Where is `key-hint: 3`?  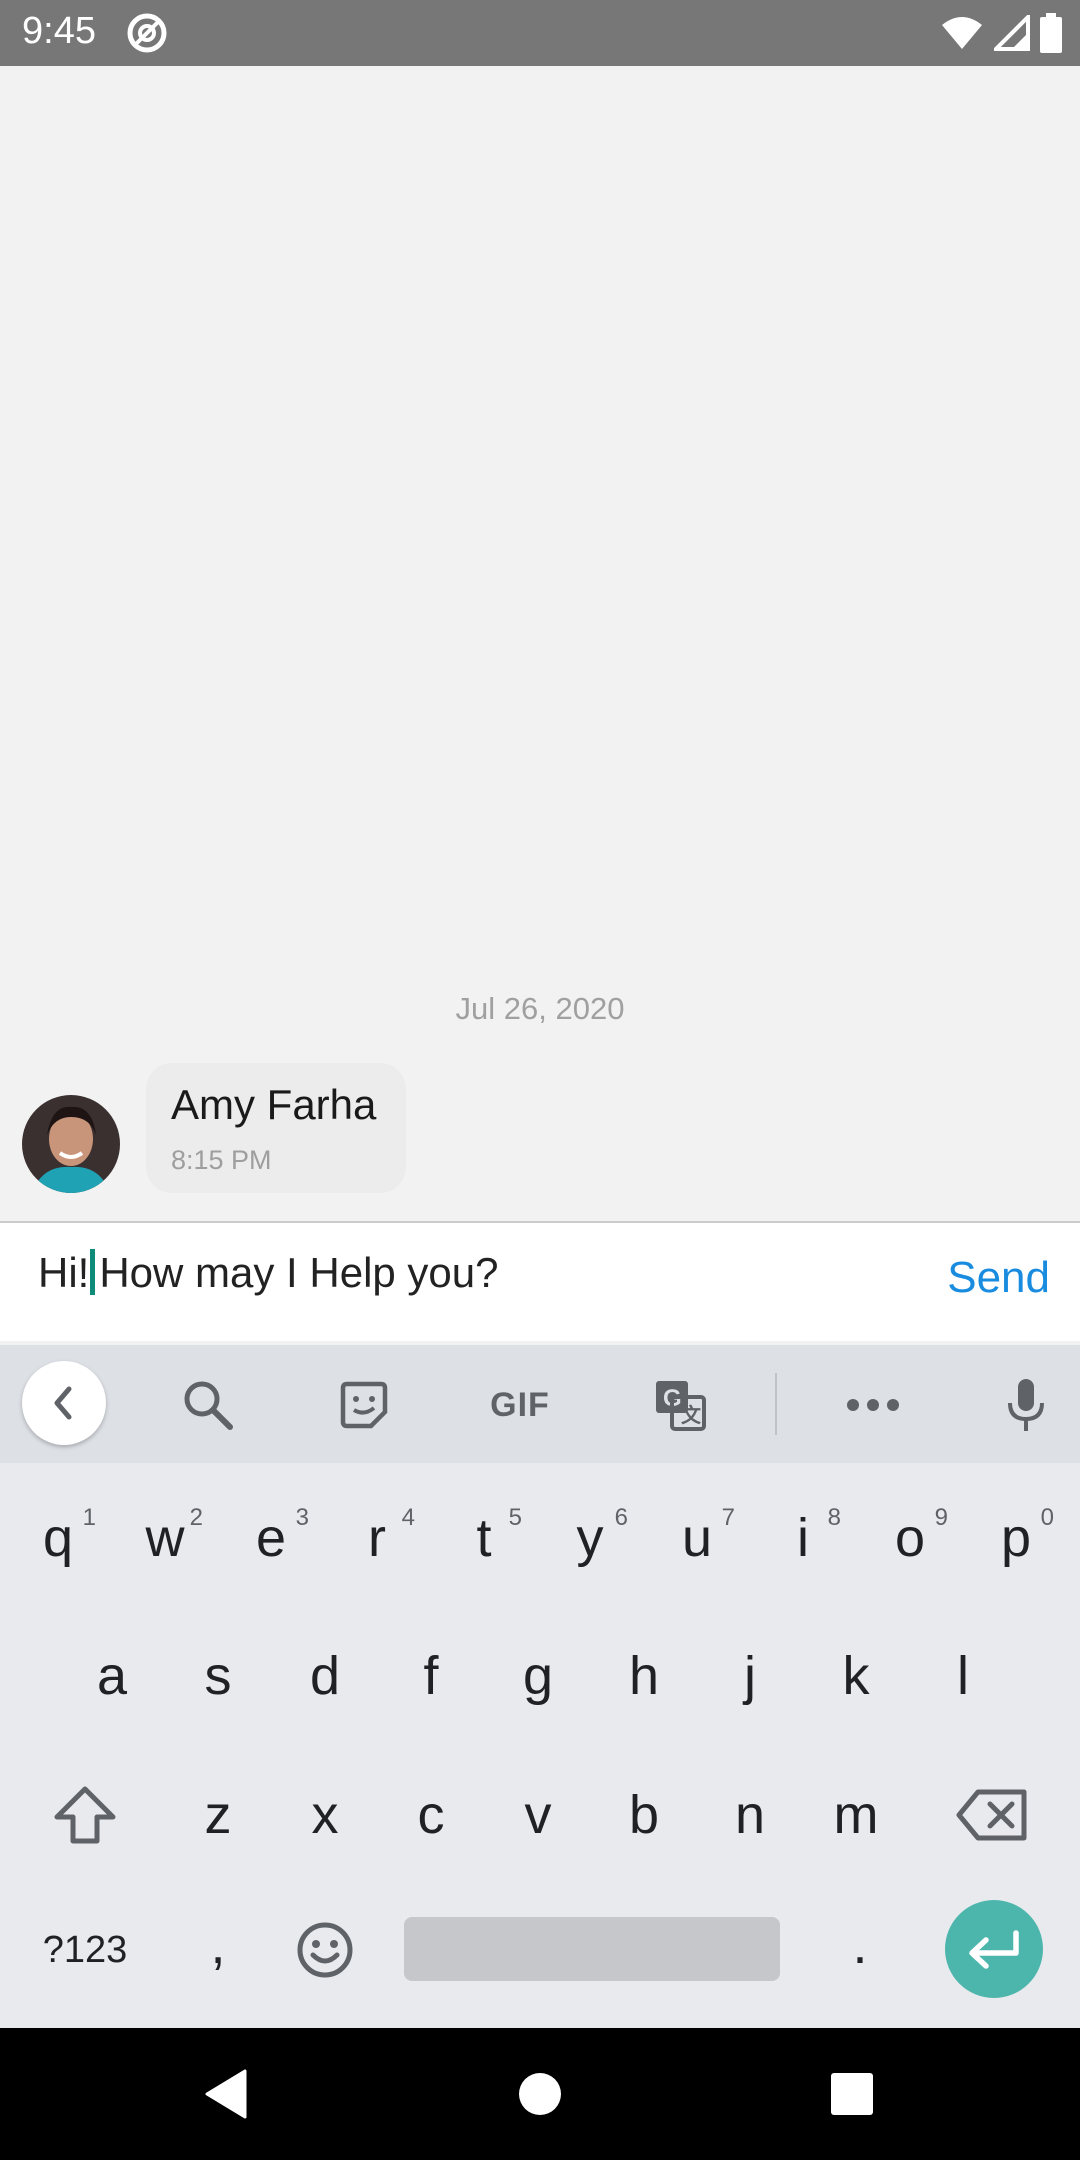 key-hint: 3 is located at coordinates (302, 1517).